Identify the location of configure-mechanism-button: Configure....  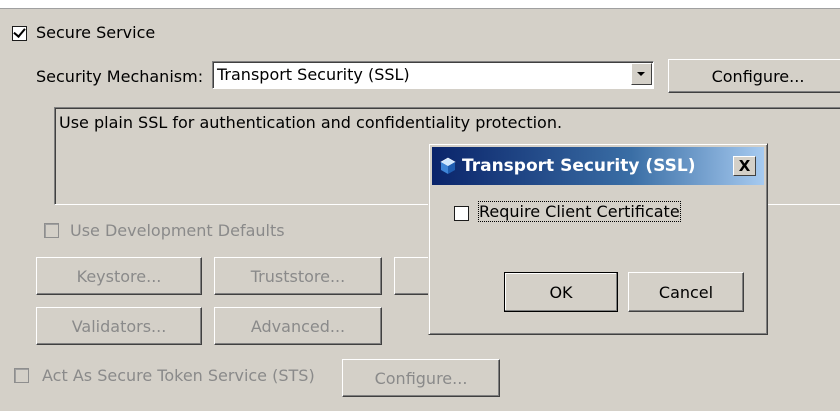
(754, 76).